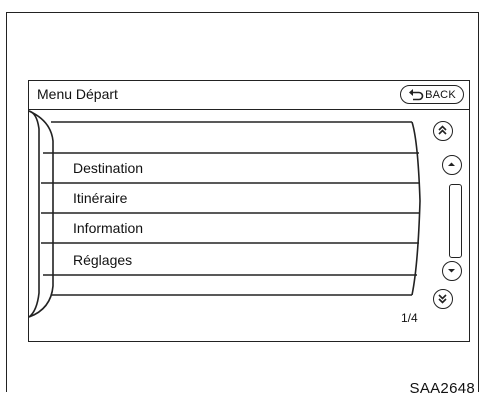  I want to click on scroll-down-button, so click(452, 271).